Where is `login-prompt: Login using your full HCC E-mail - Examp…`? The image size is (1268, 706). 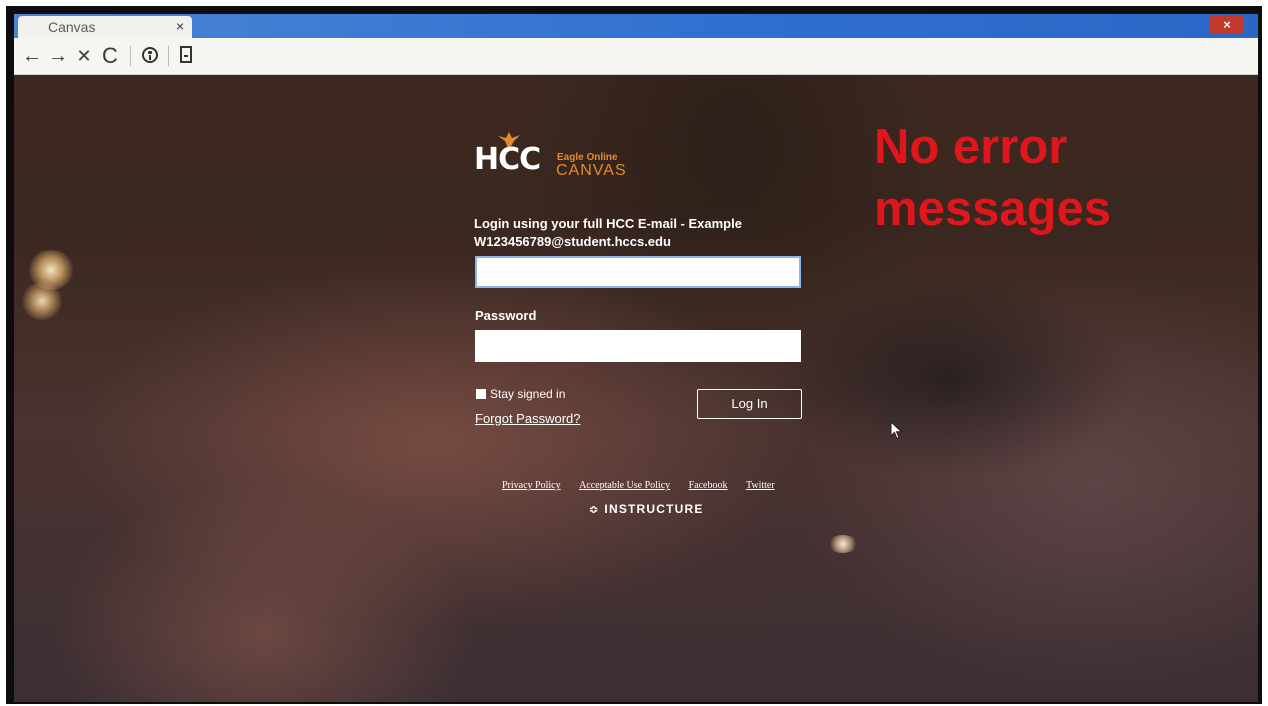
login-prompt: Login using your full HCC E-mail - Examp… is located at coordinates (608, 232).